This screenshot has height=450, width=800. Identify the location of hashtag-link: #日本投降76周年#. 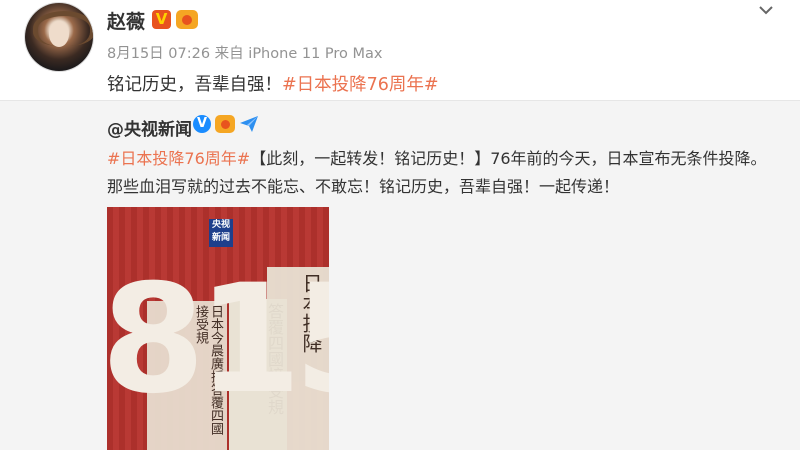
(360, 85).